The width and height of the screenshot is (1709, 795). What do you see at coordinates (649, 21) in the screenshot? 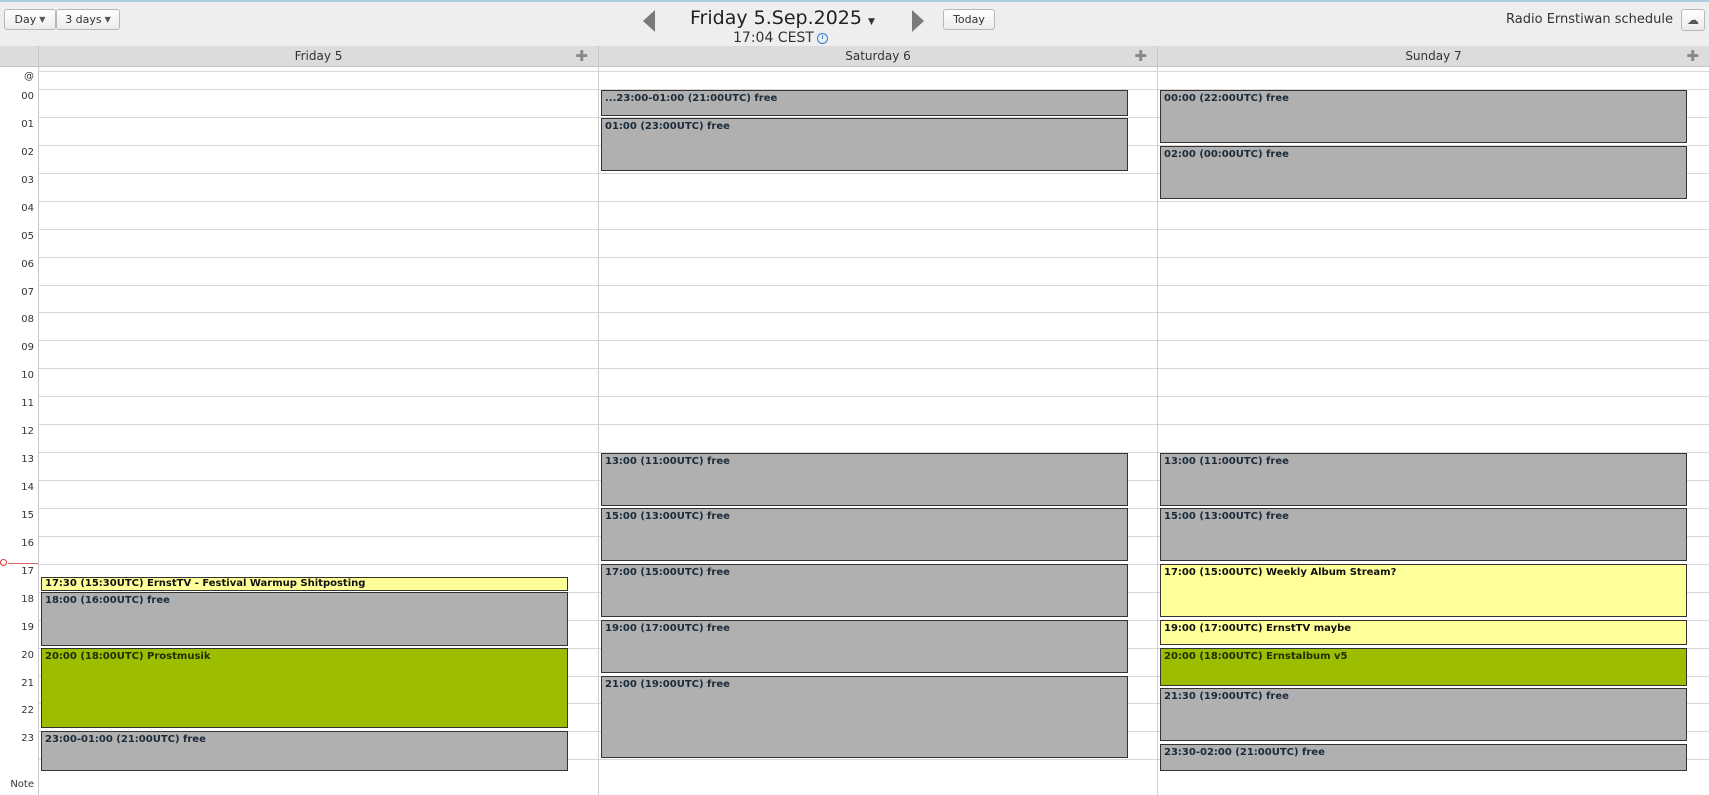
I see `prev-day-icon` at bounding box center [649, 21].